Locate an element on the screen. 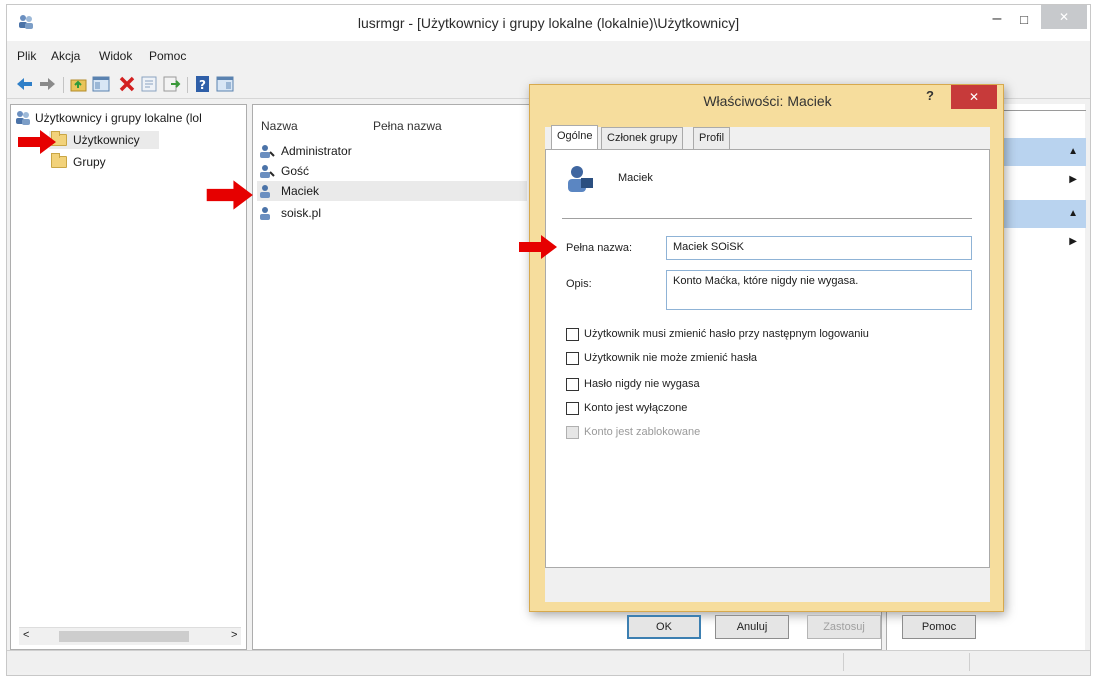 The image size is (1097, 682). list-item-label: soisk.pl is located at coordinates (301, 213).